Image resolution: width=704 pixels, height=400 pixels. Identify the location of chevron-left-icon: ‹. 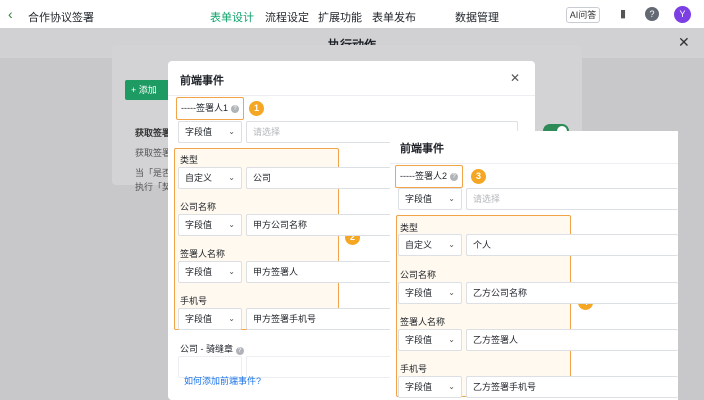
(10, 14).